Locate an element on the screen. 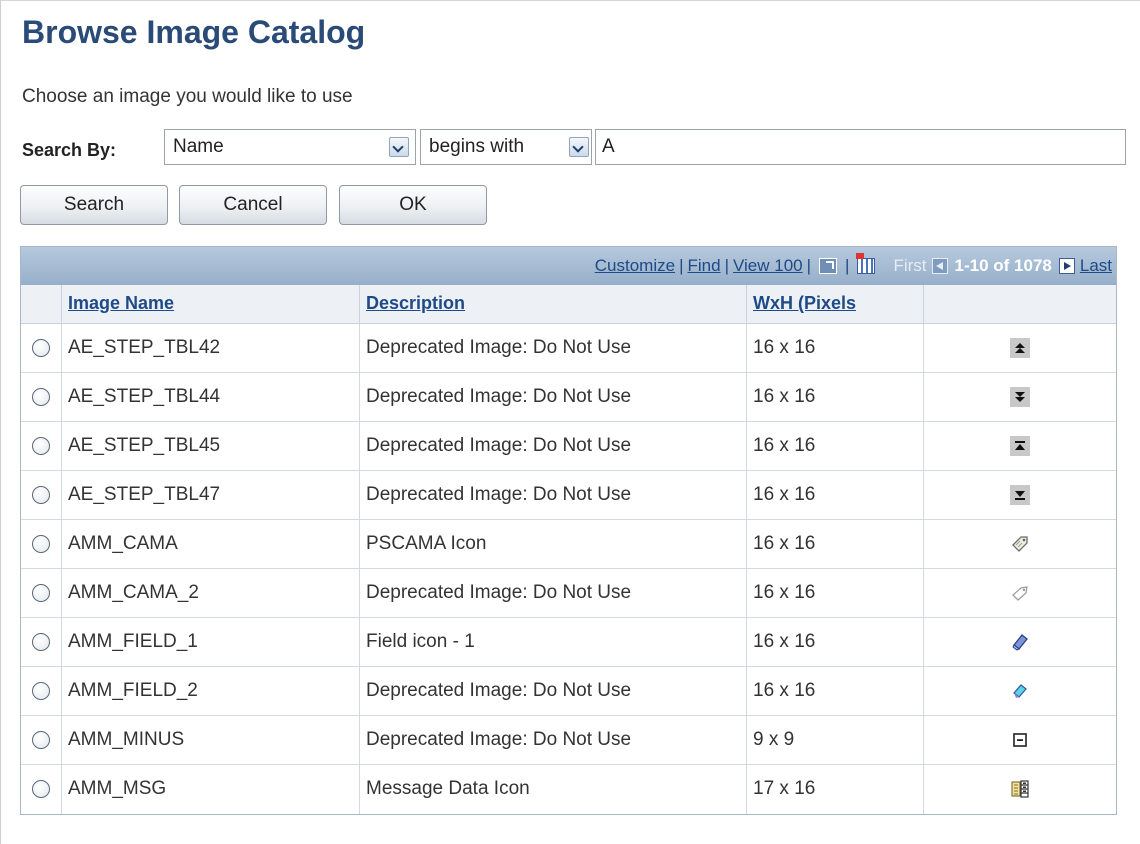  instructions-text: Choose an image you would like to use is located at coordinates (187, 96).